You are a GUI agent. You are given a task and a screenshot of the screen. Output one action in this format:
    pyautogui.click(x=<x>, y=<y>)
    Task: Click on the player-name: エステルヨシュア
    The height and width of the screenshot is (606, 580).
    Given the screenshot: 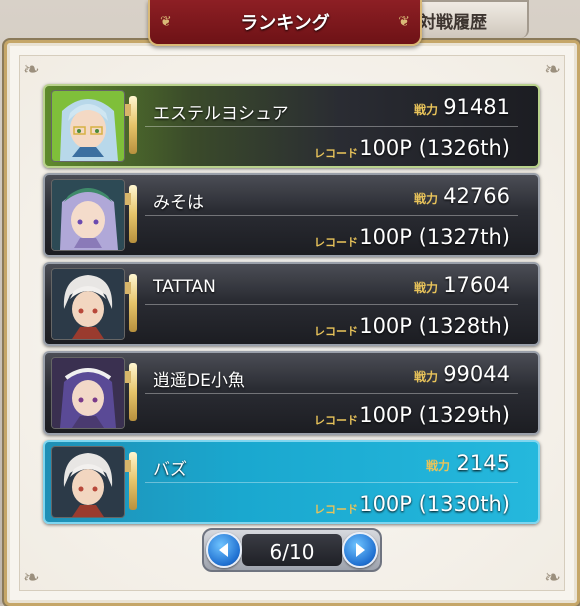 What is the action you would take?
    pyautogui.click(x=221, y=114)
    